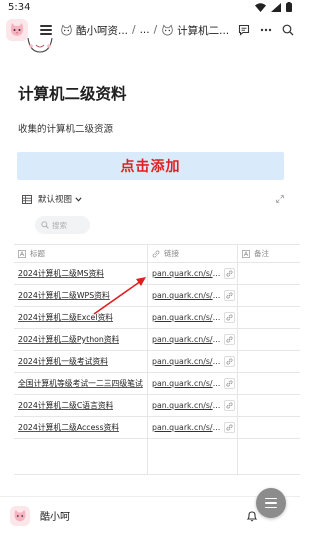 The height and width of the screenshot is (534, 320). I want to click on bell-icon, so click(252, 516).